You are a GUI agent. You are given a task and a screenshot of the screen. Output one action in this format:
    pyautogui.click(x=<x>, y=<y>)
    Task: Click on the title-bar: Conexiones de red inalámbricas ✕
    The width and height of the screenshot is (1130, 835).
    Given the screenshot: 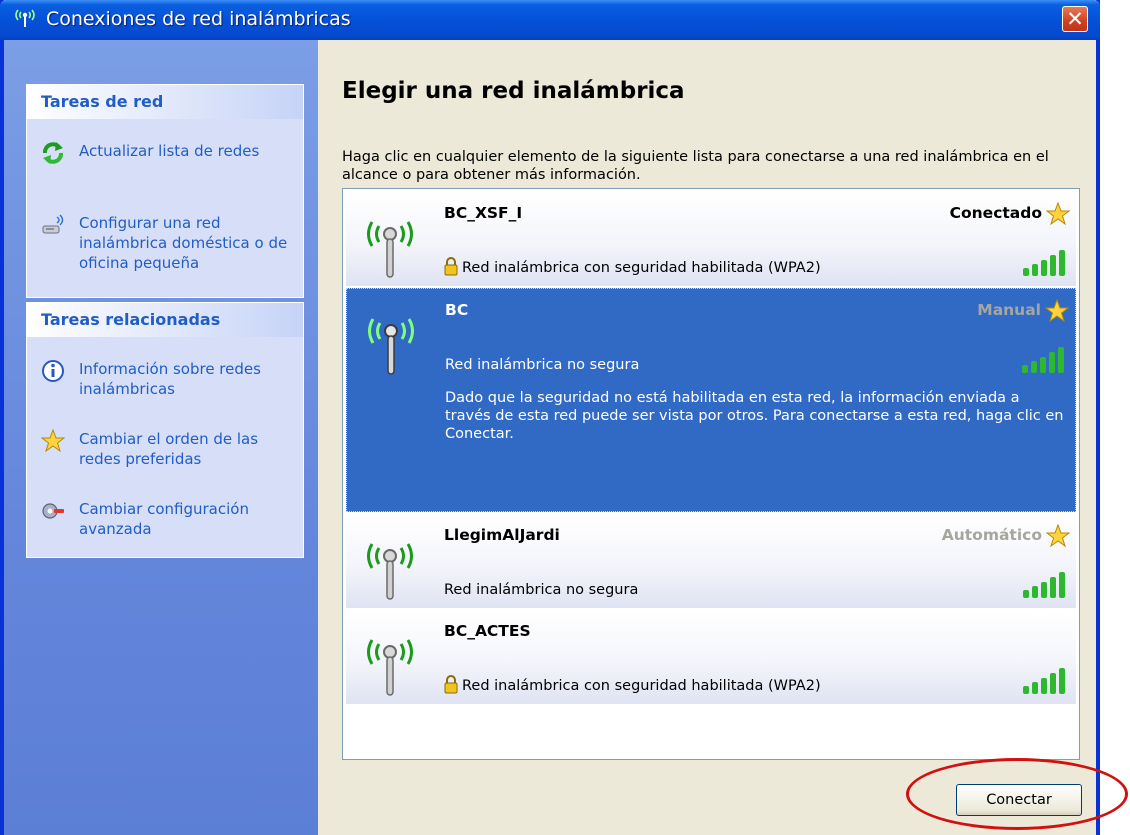 What is the action you would take?
    pyautogui.click(x=550, y=20)
    